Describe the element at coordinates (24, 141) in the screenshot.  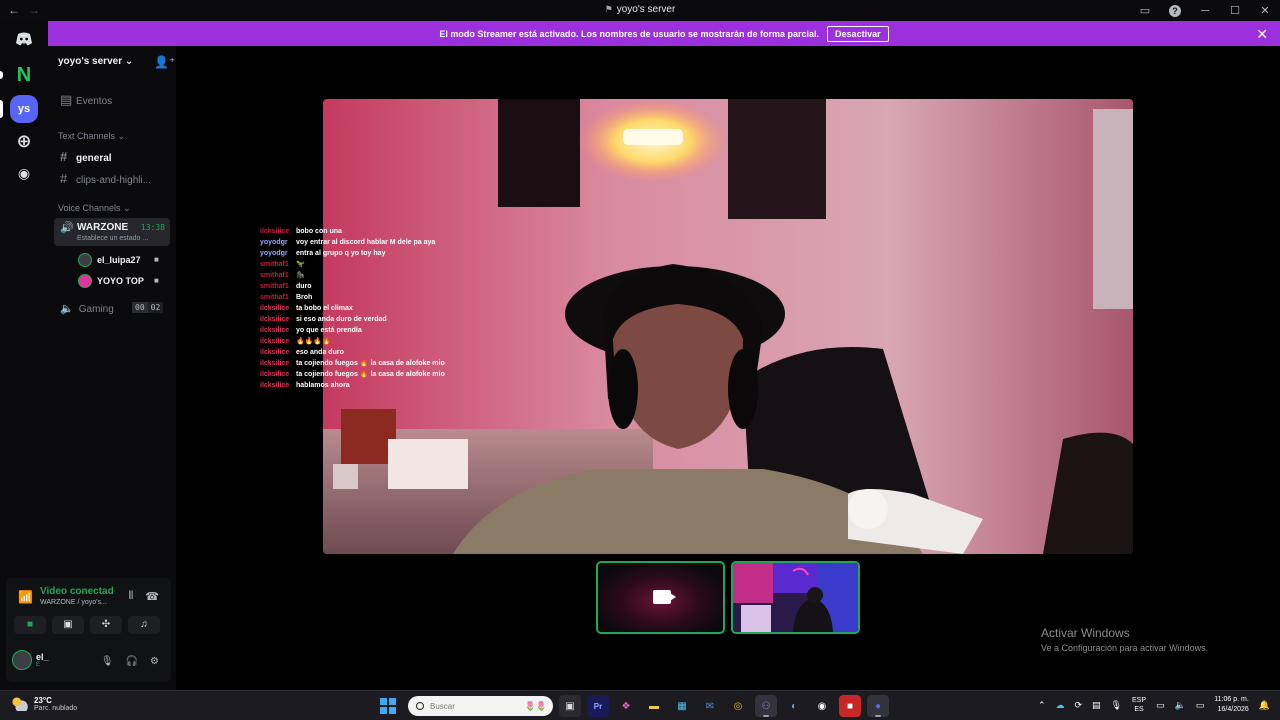
I see `add-server-icon: ⊕` at that location.